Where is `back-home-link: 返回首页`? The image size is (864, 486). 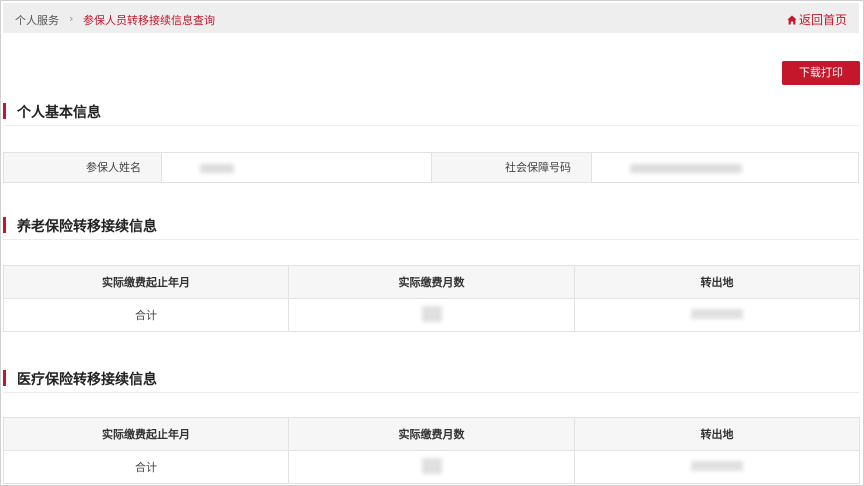
back-home-link: 返回首页 is located at coordinates (817, 19).